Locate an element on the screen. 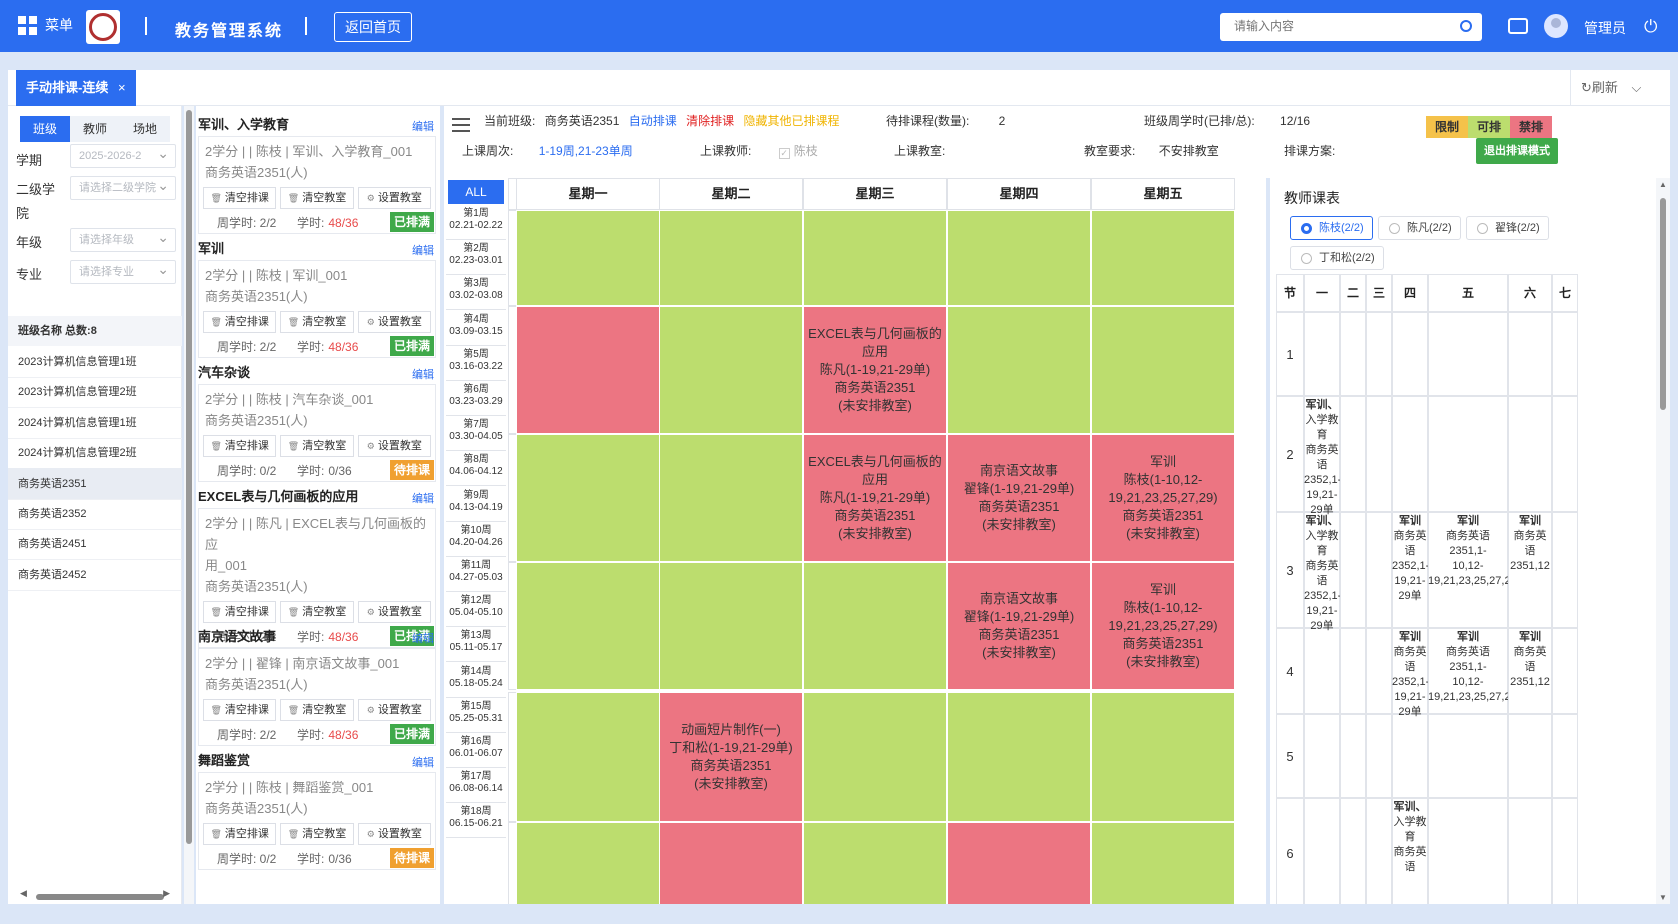 This screenshot has height=924, width=1678. teacher-schedule-entry: 军训 商务英语 2352,1- 19,21- 29单 is located at coordinates (1410, 559).